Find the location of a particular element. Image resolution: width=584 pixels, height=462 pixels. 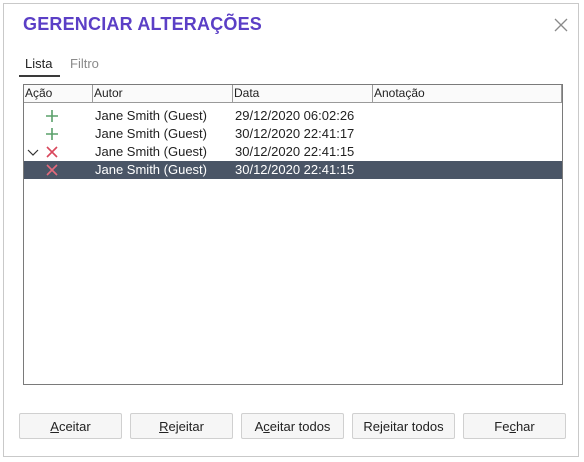

column-header-date: Data is located at coordinates (303, 94).